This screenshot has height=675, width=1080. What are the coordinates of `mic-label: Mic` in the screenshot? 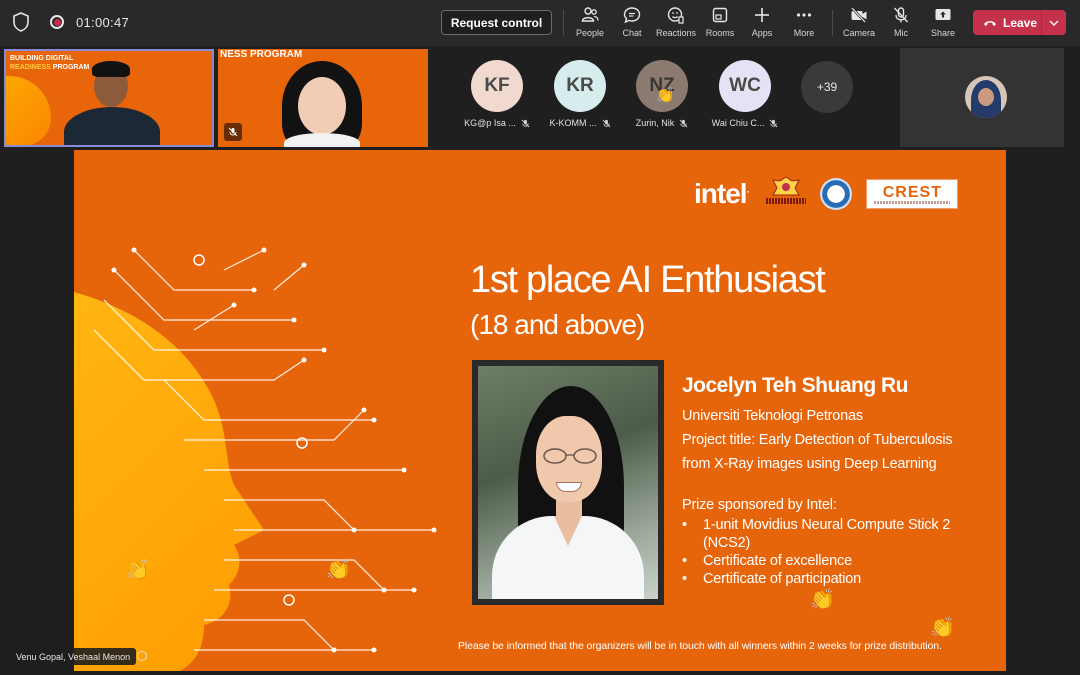 It's located at (901, 33).